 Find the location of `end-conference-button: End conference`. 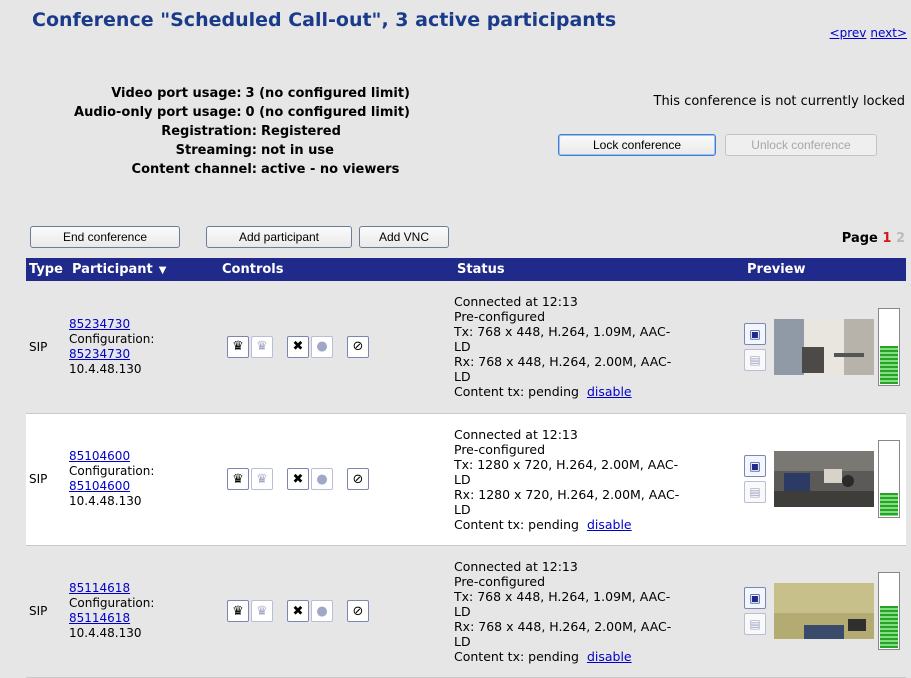

end-conference-button: End conference is located at coordinates (105, 237).